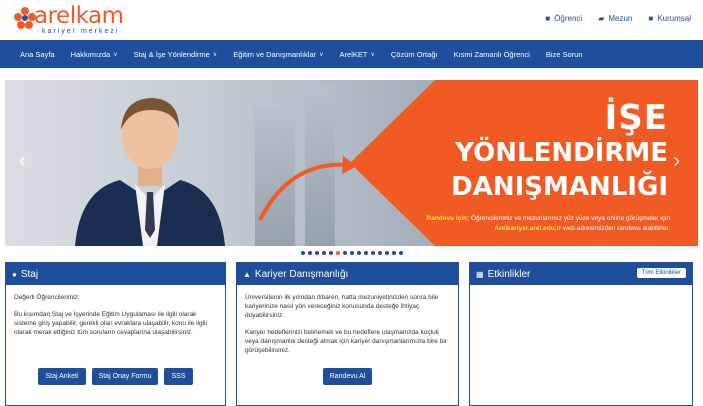 The image size is (703, 406). I want to click on career-buttons: Randevu Al, so click(347, 376).